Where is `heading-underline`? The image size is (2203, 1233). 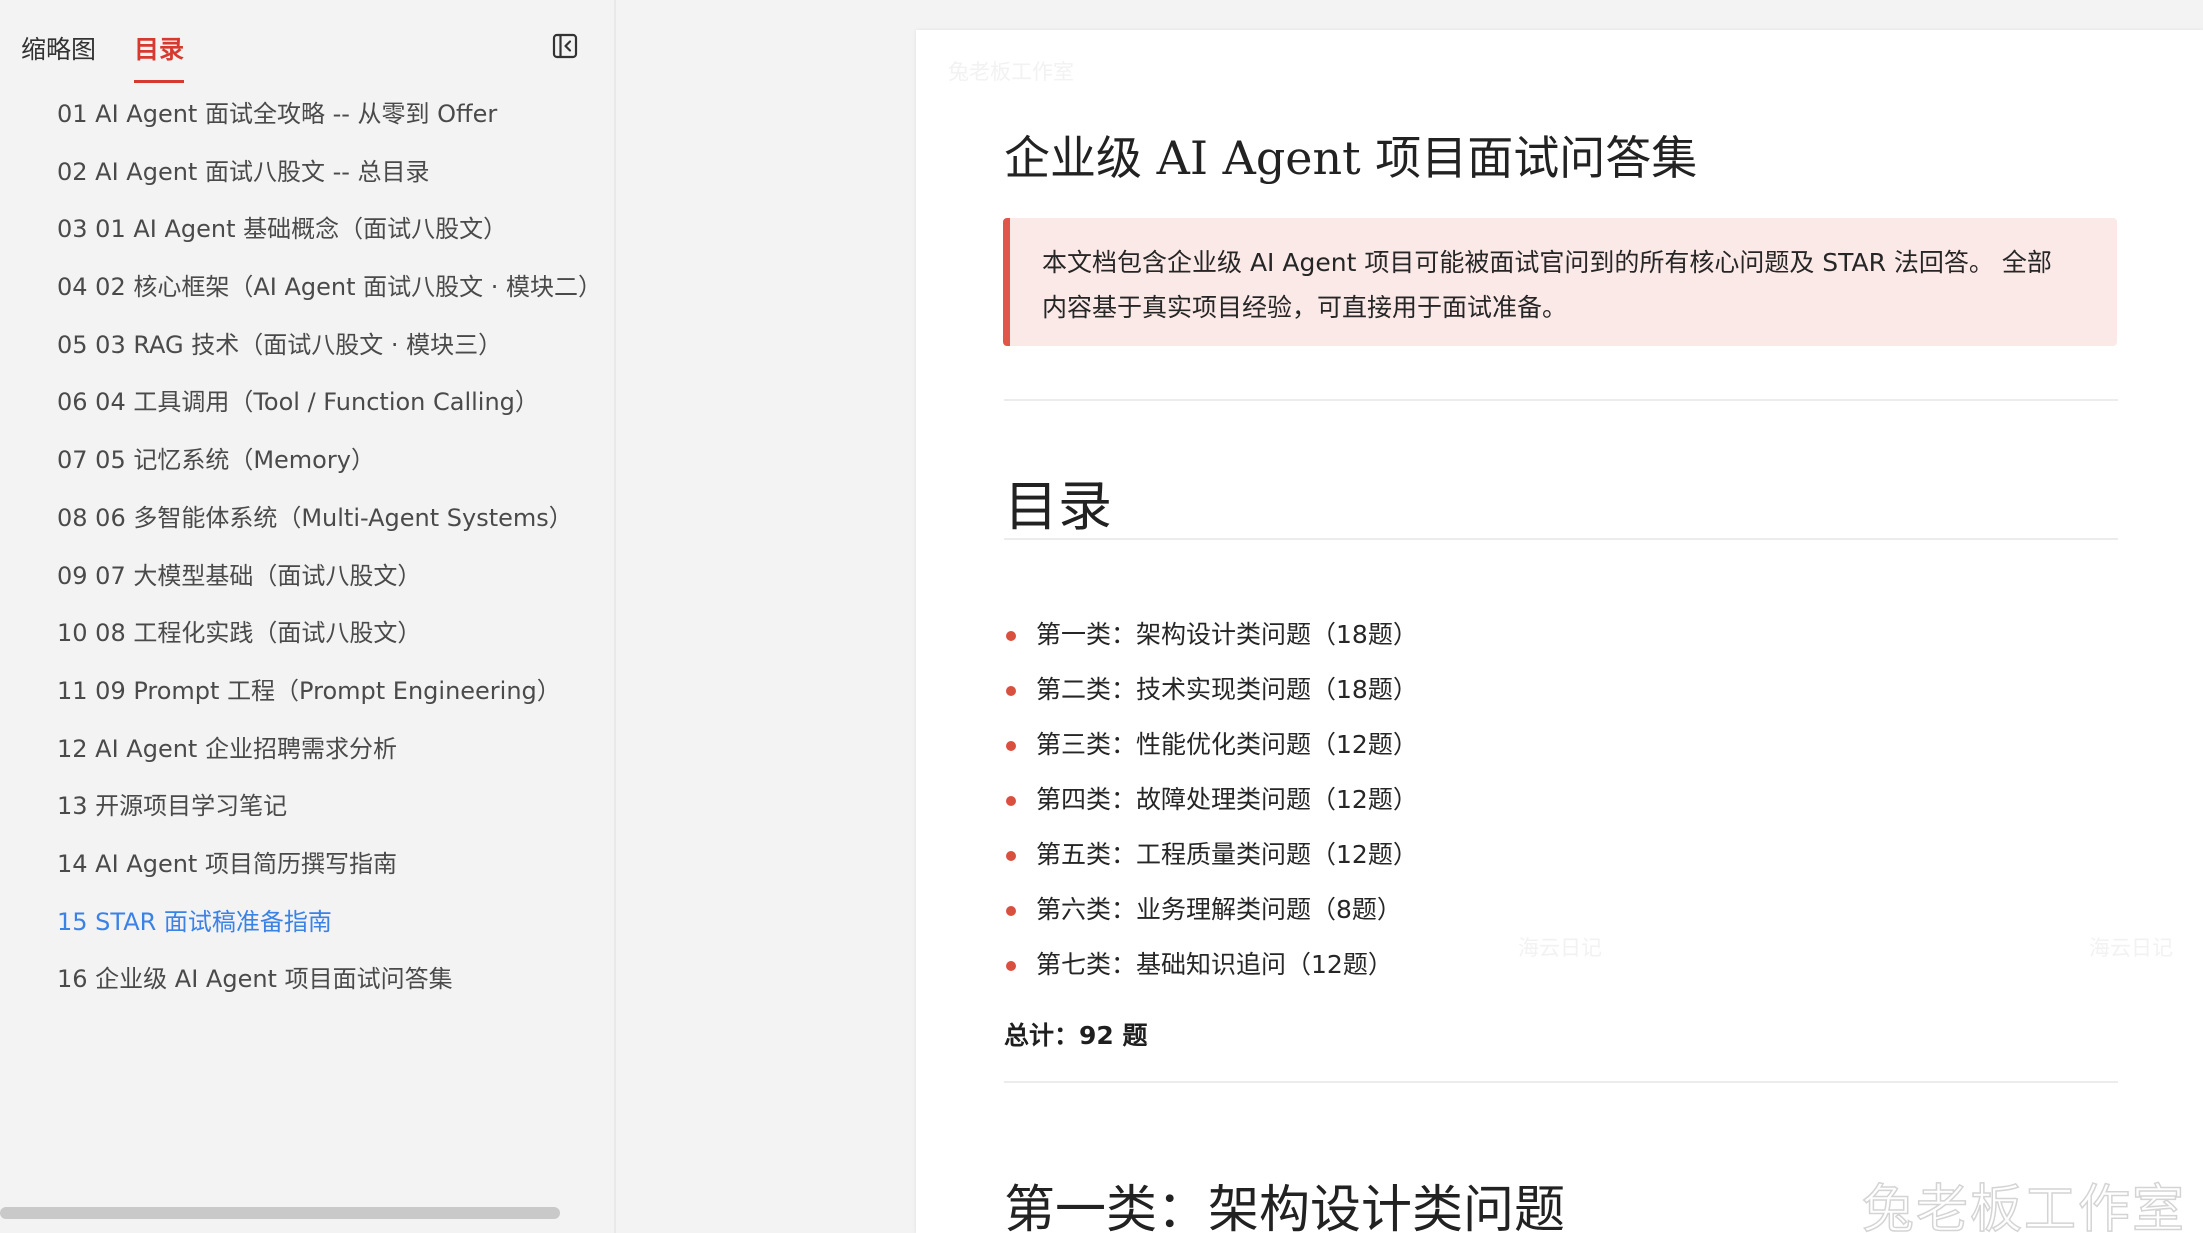
heading-underline is located at coordinates (1561, 539).